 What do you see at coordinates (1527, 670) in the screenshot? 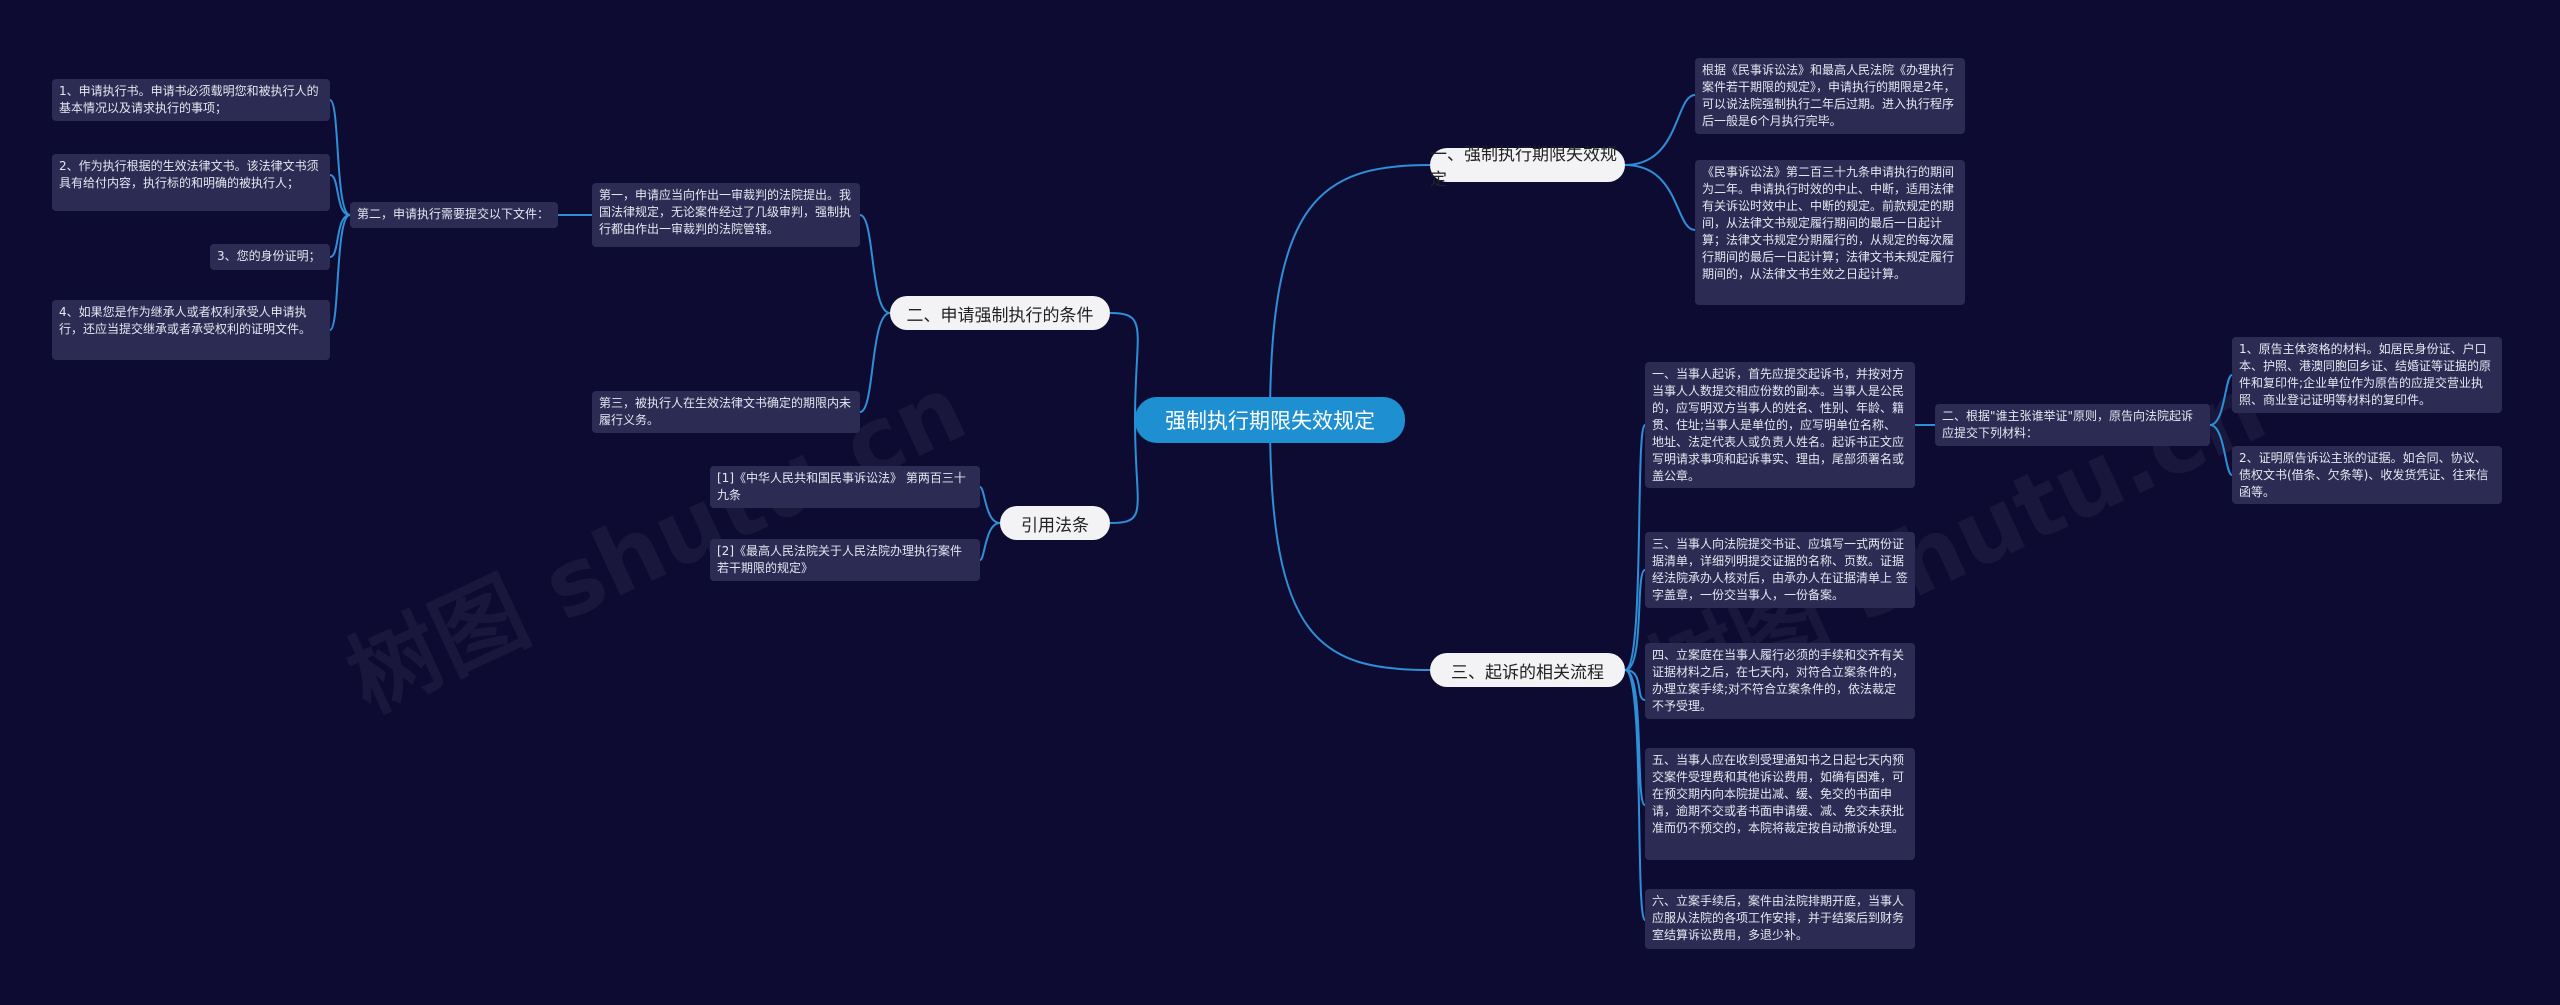
I see `branch-lawsuit-process: 三、起诉的相关流程` at bounding box center [1527, 670].